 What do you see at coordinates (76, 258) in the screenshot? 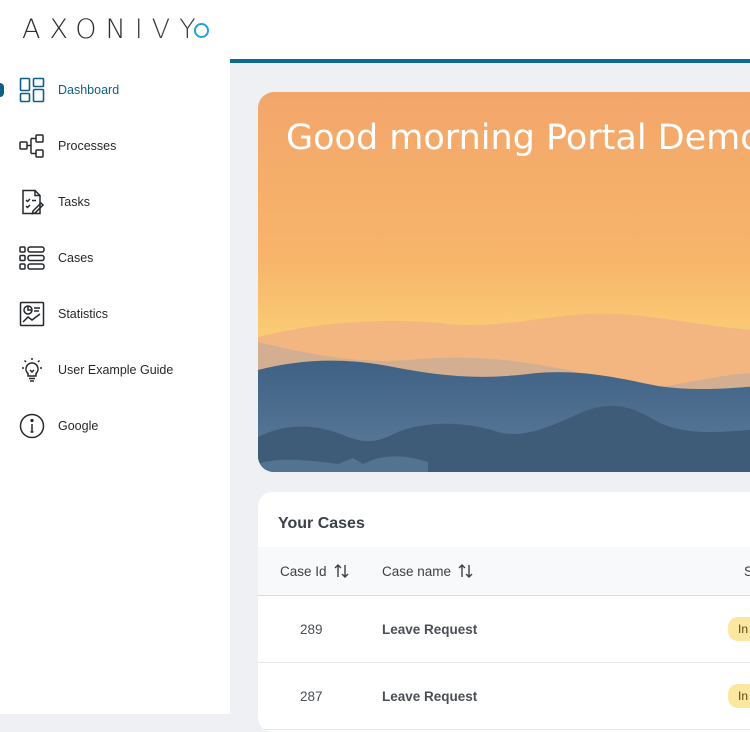
I see `sidebar-item-label: Cases` at bounding box center [76, 258].